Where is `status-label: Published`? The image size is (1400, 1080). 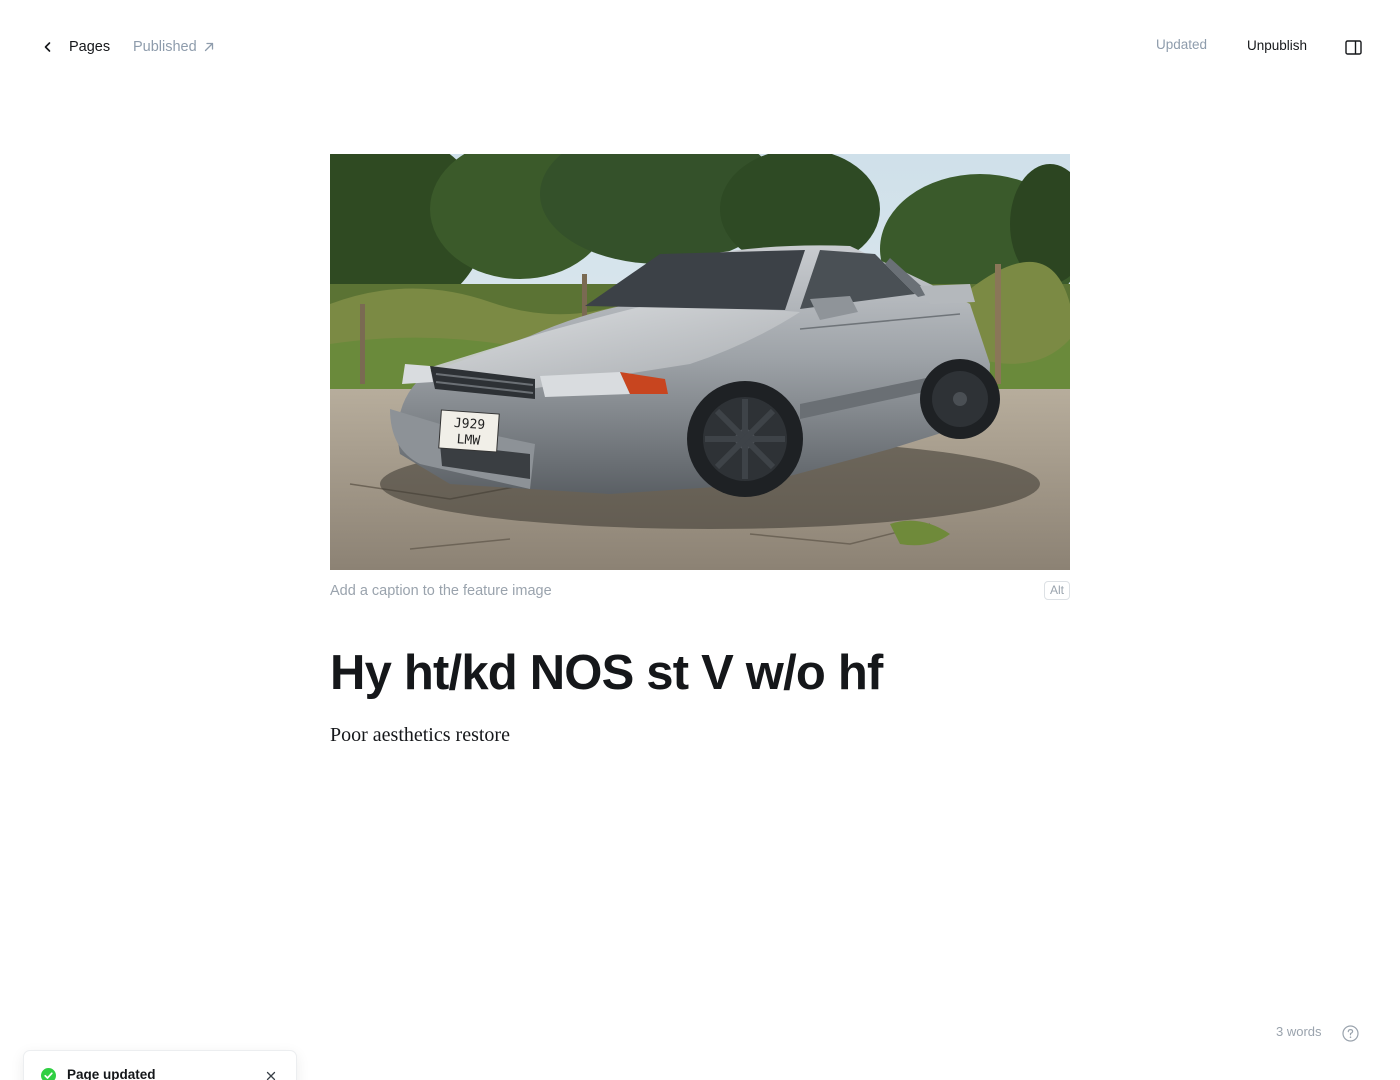
status-label: Published is located at coordinates (165, 47).